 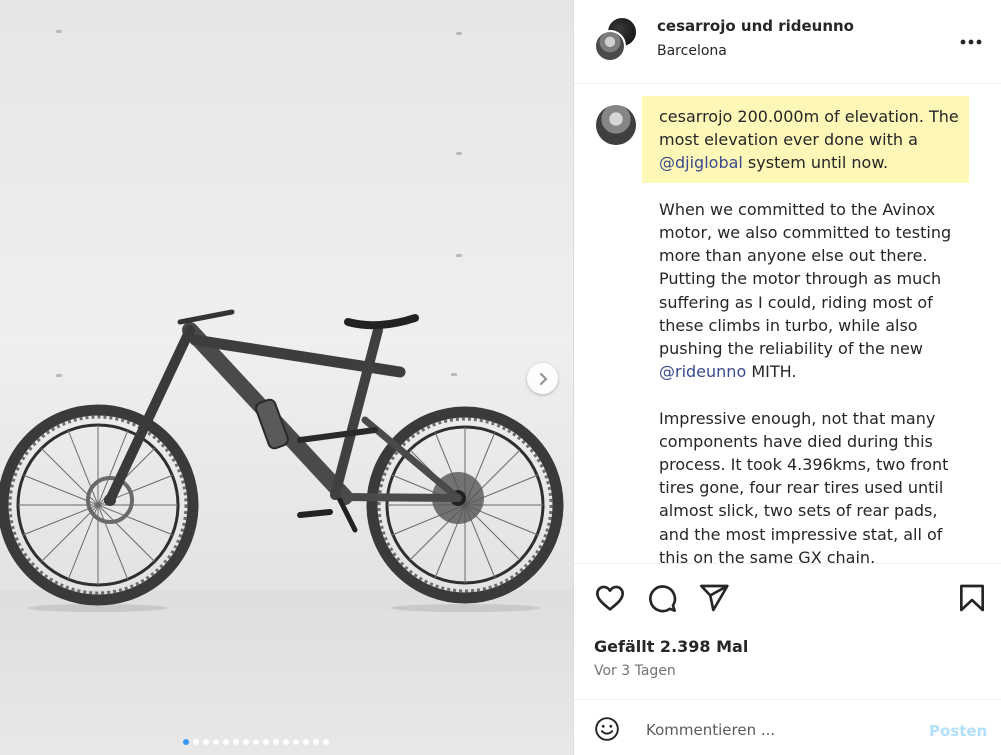 What do you see at coordinates (99, 505) in the screenshot?
I see `front-wheel` at bounding box center [99, 505].